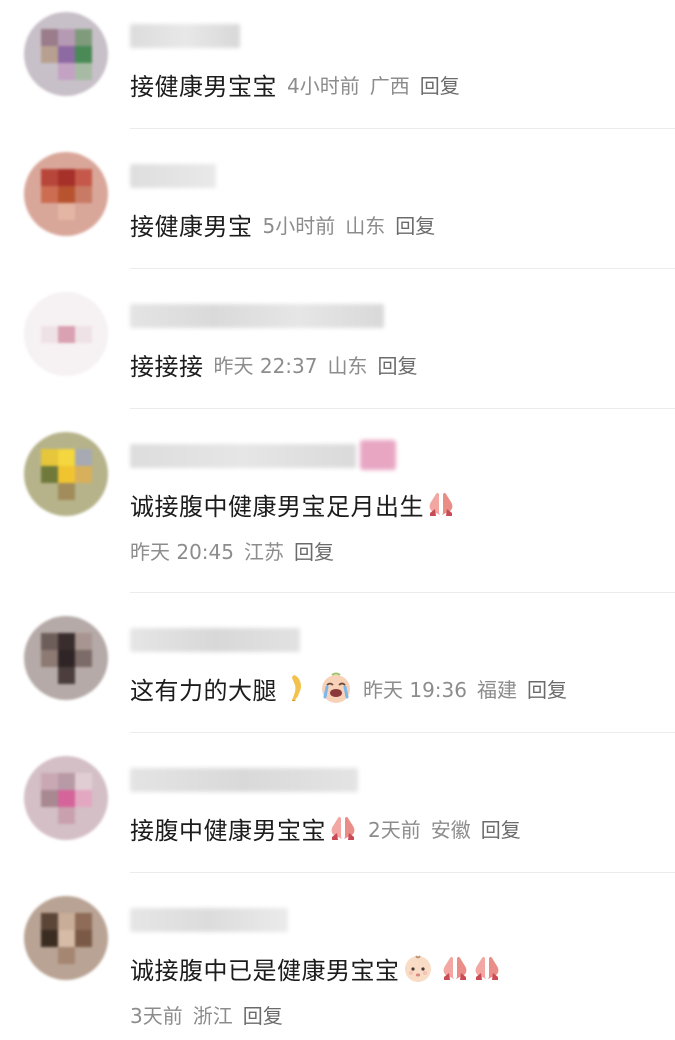 This screenshot has width=675, height=1040. Describe the element at coordinates (378, 455) in the screenshot. I see `username-badge-blurred` at that location.